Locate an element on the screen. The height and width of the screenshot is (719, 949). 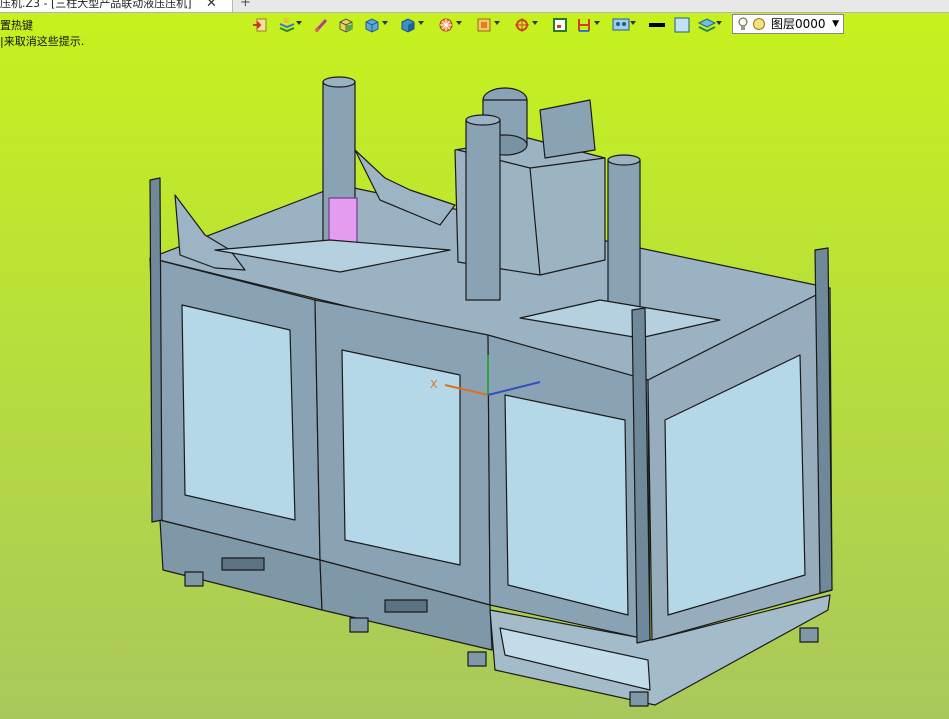
box-blue-button is located at coordinates (377, 25).